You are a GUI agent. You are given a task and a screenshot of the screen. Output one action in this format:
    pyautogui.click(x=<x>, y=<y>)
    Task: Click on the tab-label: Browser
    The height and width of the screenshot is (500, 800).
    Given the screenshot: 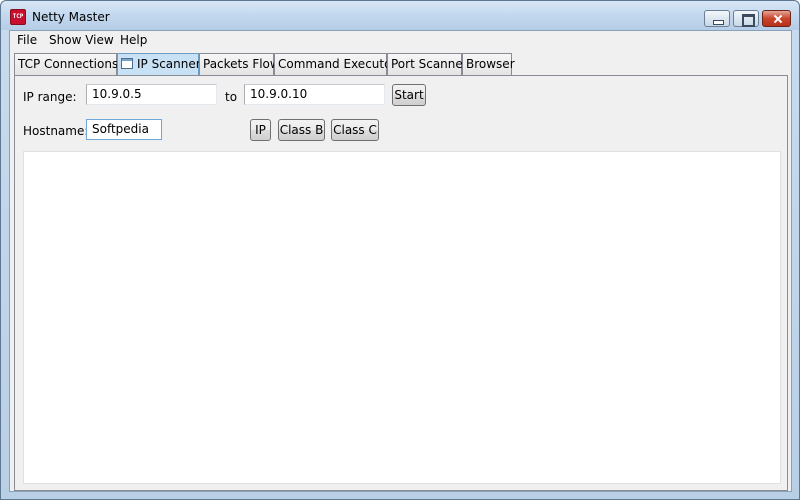 What is the action you would take?
    pyautogui.click(x=490, y=64)
    